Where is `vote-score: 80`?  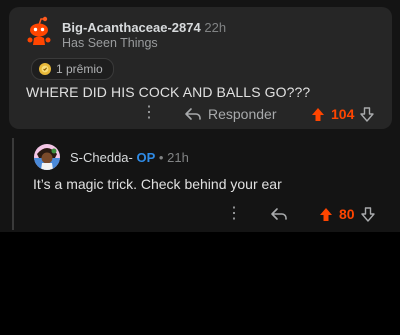
vote-score: 80 is located at coordinates (347, 214).